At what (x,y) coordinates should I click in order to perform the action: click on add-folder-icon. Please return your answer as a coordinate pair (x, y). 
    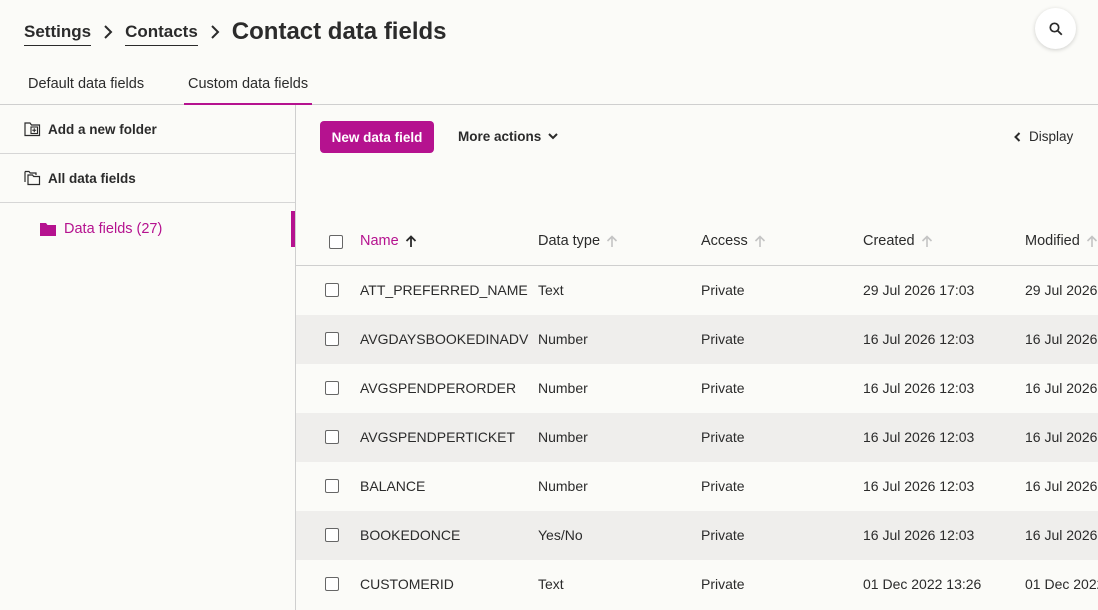
    Looking at the image, I should click on (36, 129).